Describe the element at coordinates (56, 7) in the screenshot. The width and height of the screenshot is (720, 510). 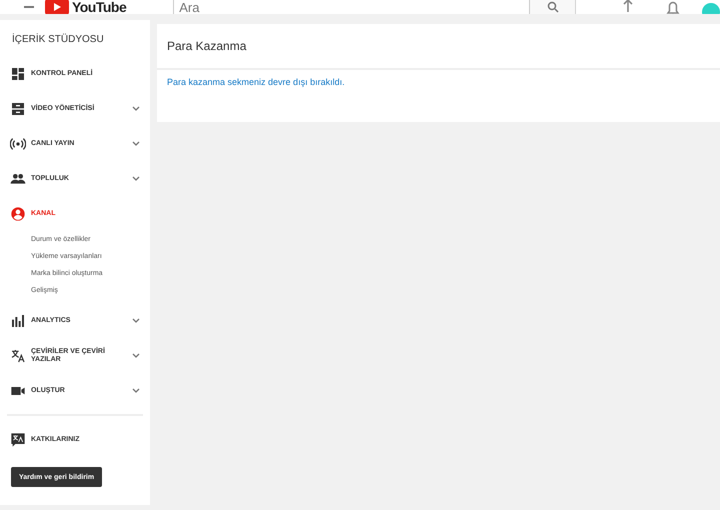
I see `play-logo-icon` at that location.